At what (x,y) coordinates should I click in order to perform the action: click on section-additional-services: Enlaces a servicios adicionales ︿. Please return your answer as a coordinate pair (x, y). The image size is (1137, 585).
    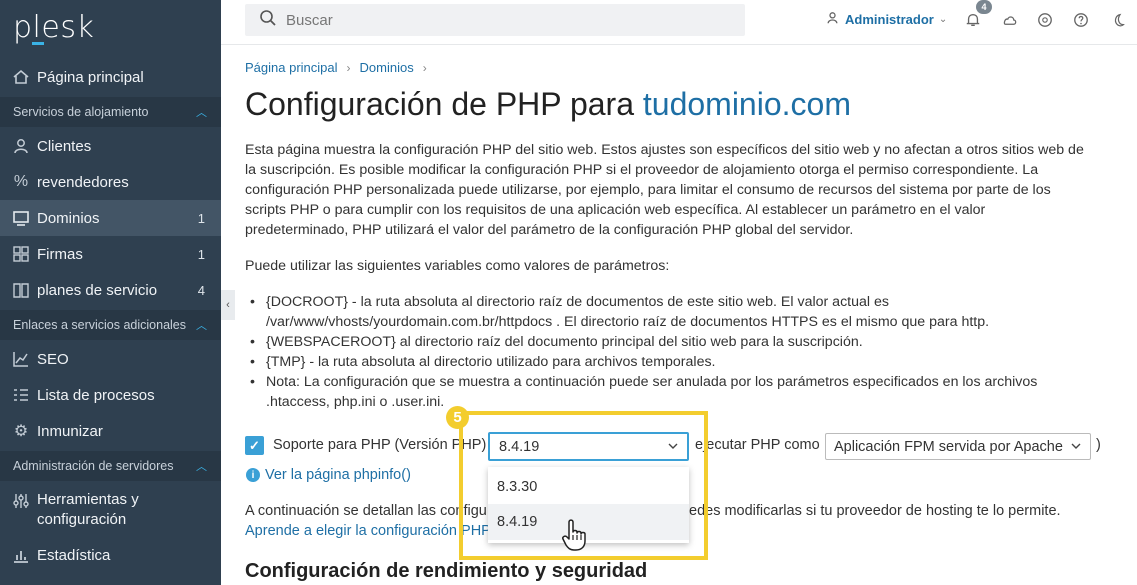
    Looking at the image, I should click on (110, 325).